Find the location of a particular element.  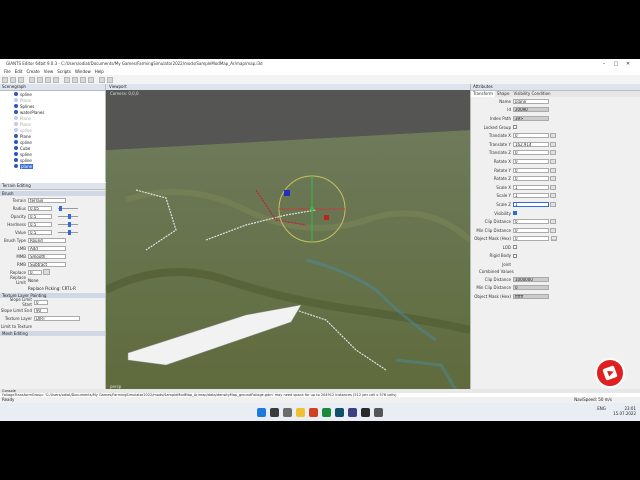

browser-icon is located at coordinates (313, 412).